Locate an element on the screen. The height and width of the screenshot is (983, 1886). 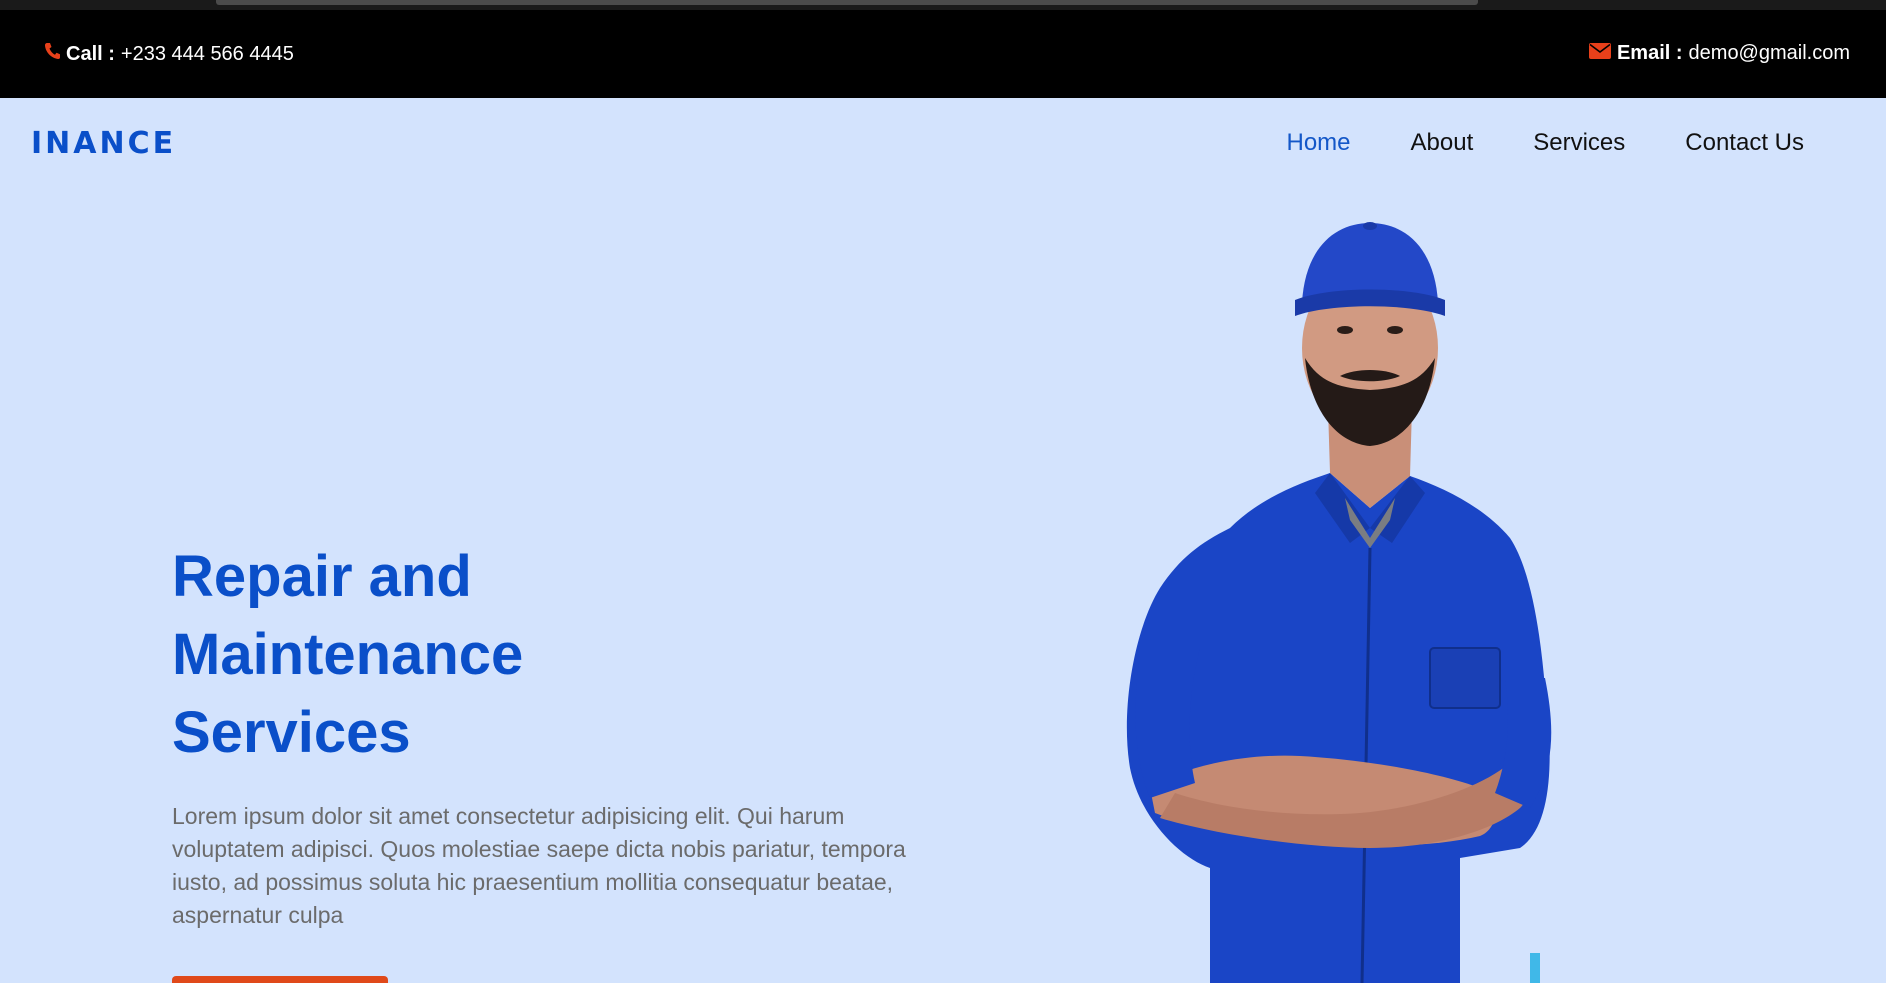
horizontal-scrollbar is located at coordinates (847, 2).